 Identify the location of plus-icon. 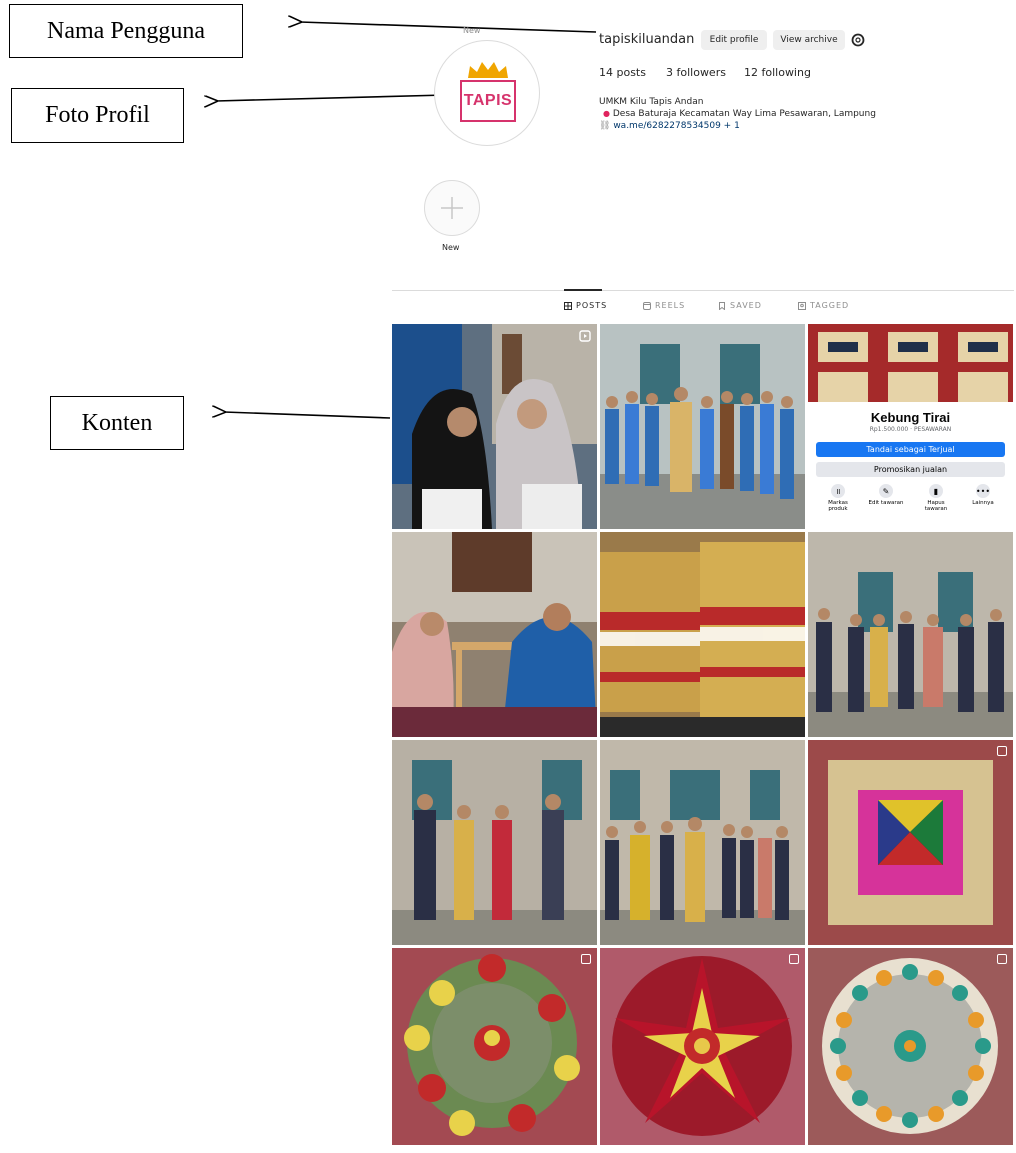
(452, 208).